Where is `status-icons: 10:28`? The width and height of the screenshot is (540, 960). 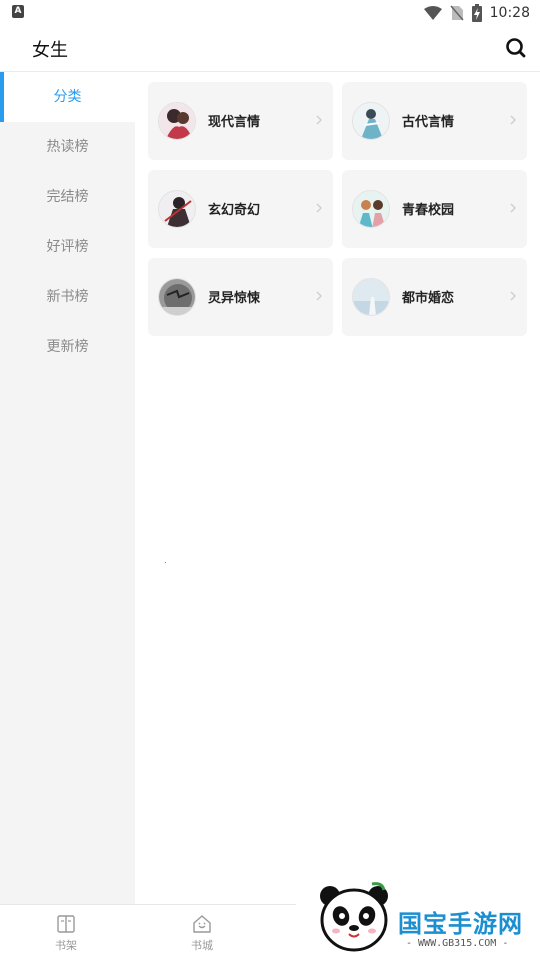 status-icons: 10:28 is located at coordinates (476, 13).